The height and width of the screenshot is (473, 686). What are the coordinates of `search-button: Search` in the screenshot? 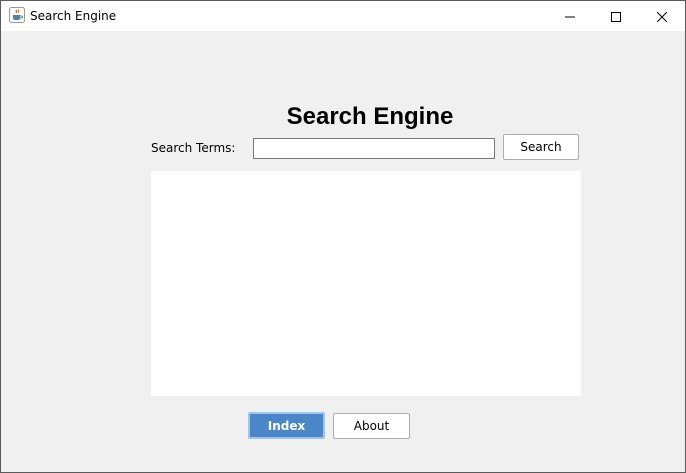 It's located at (541, 147).